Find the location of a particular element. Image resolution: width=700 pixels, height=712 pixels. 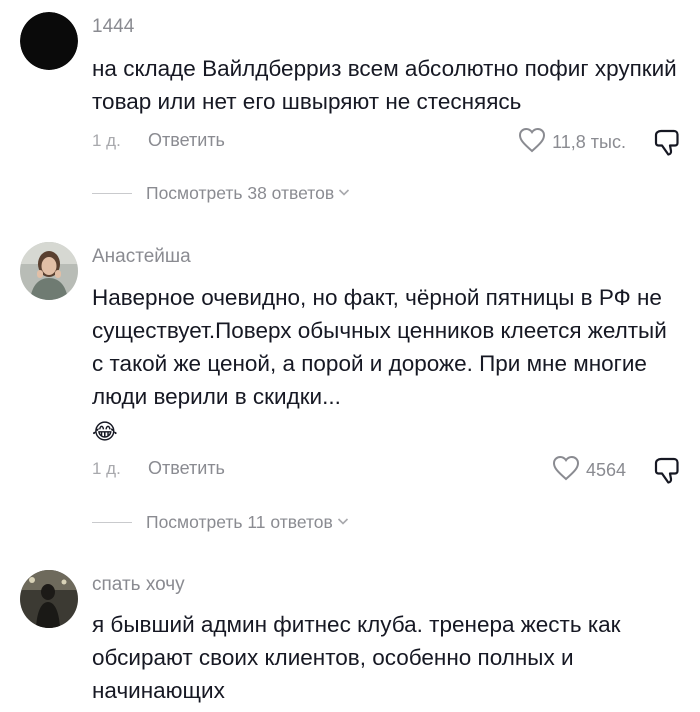

view-replies-button: Посмотреть 38 ответов is located at coordinates (221, 193).